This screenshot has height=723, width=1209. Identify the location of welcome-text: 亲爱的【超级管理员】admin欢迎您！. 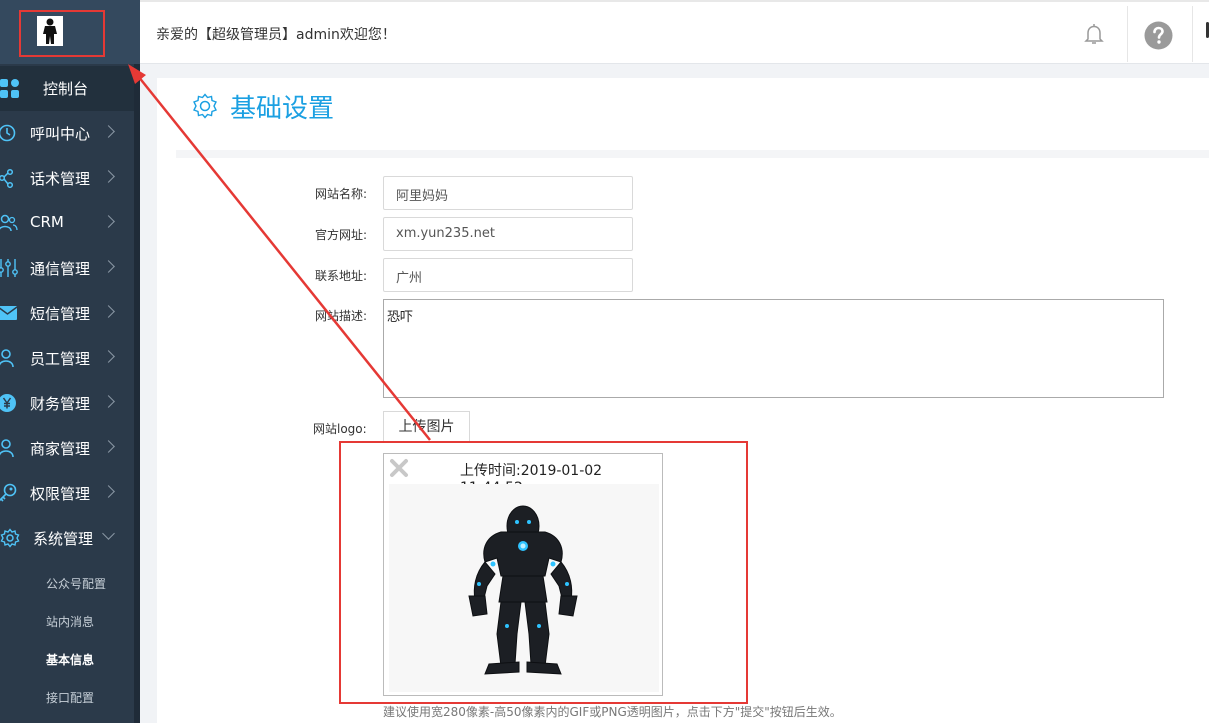
(276, 35).